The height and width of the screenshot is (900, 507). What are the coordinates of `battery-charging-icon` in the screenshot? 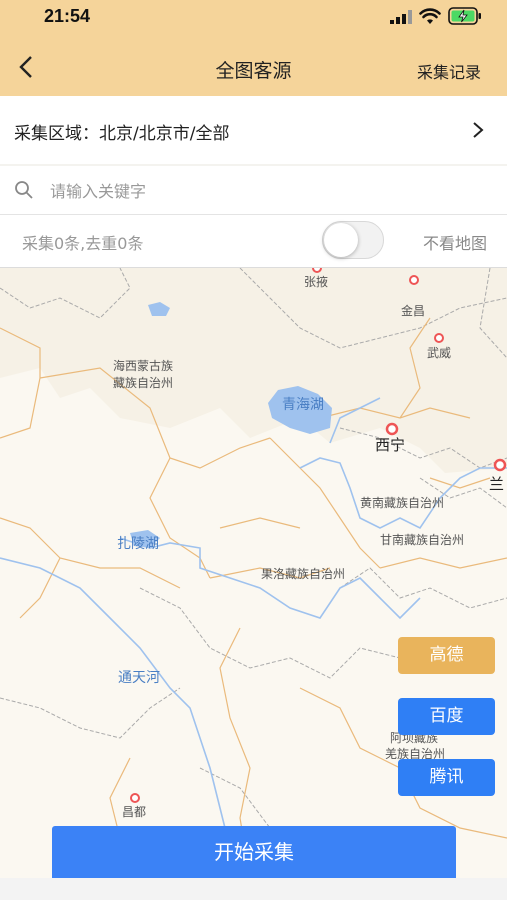 It's located at (464, 16).